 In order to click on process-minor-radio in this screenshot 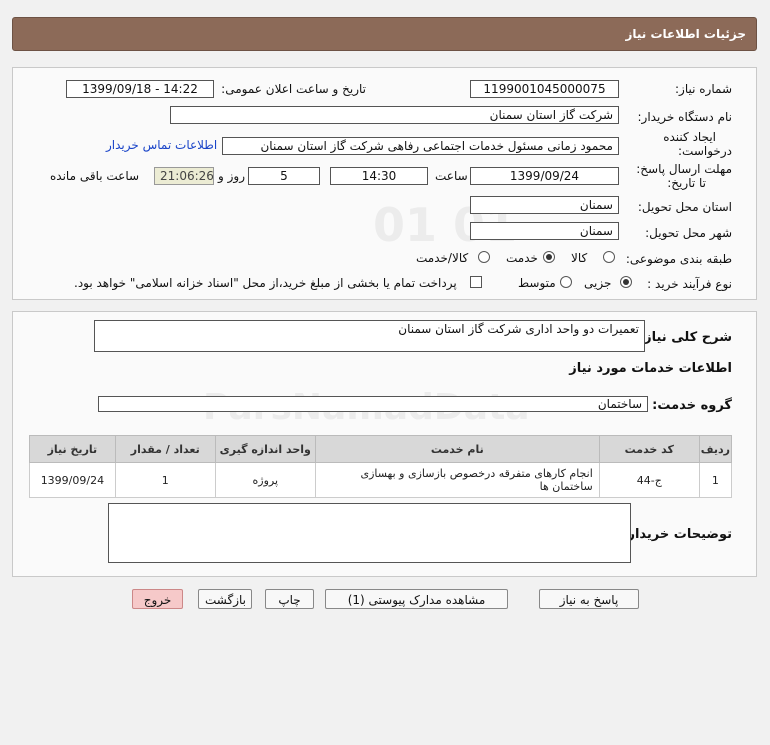, I will do `click(626, 282)`.